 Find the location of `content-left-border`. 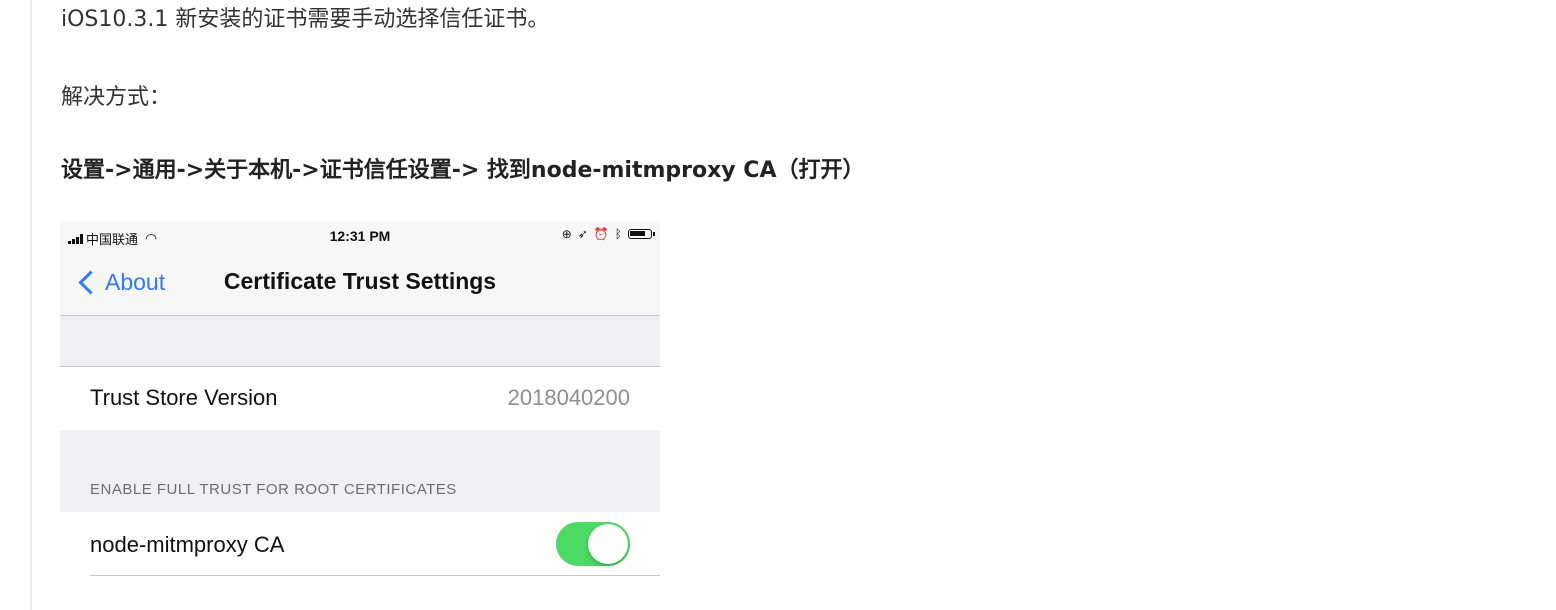

content-left-border is located at coordinates (31, 305).